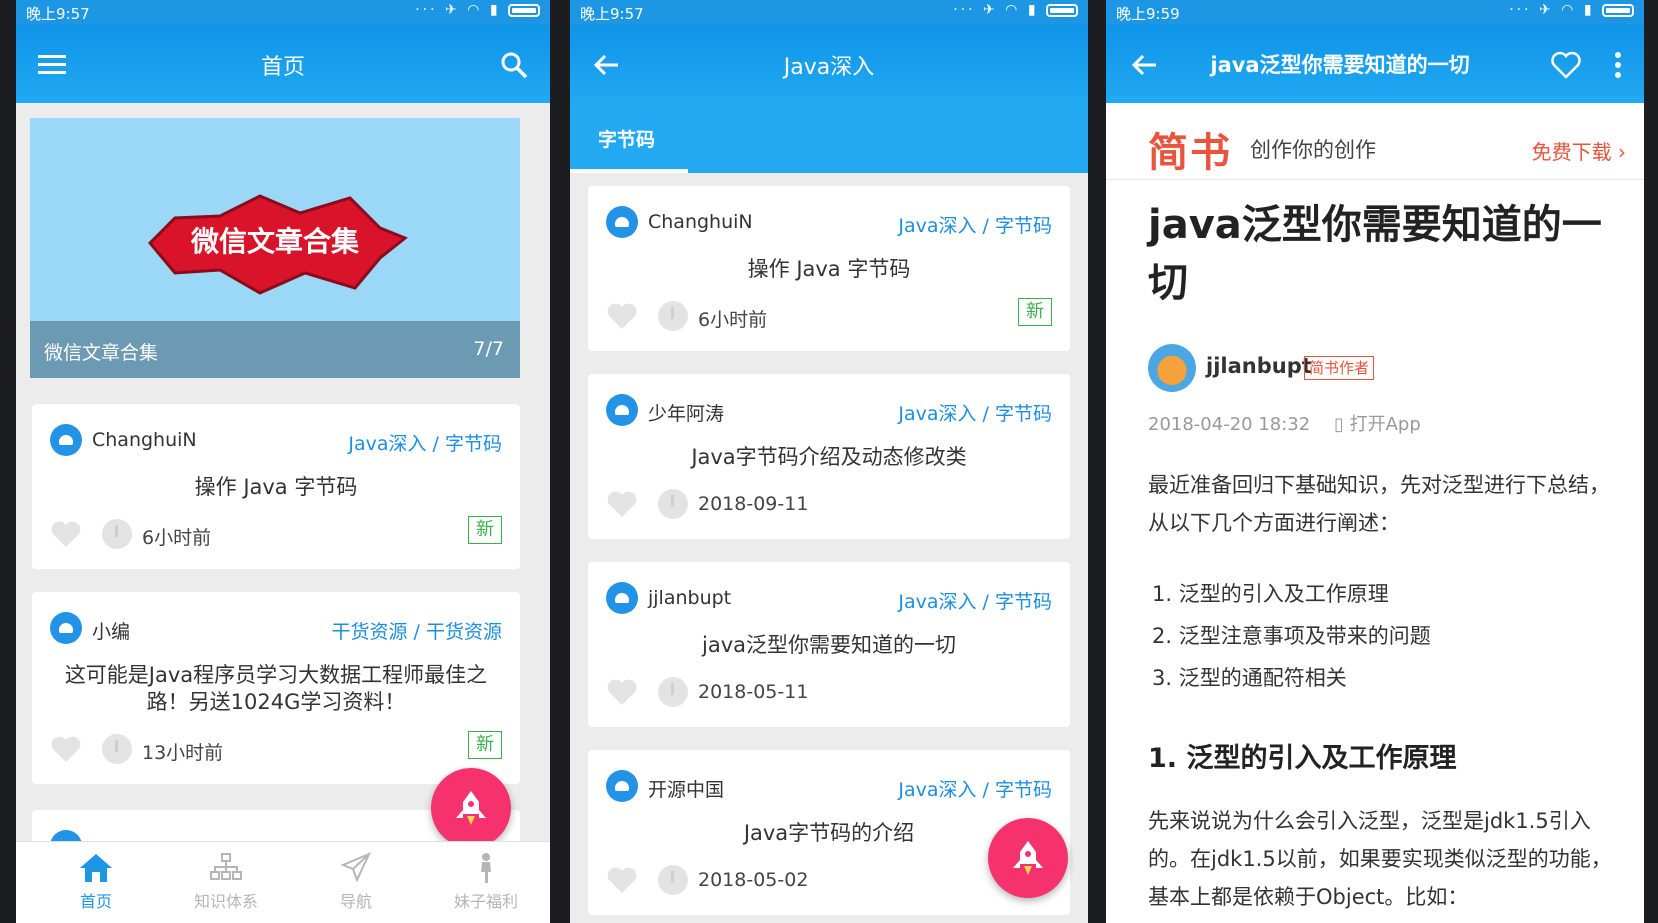 Image resolution: width=1658 pixels, height=923 pixels. I want to click on card-author: 开源中国, so click(686, 790).